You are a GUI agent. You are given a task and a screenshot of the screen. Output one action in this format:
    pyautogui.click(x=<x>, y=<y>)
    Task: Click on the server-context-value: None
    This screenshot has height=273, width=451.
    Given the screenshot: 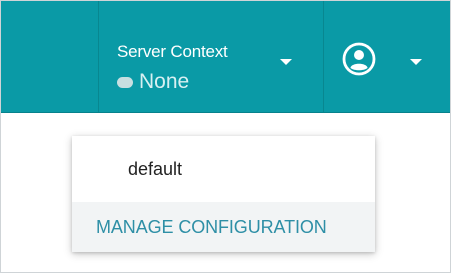 What is the action you would take?
    pyautogui.click(x=153, y=82)
    